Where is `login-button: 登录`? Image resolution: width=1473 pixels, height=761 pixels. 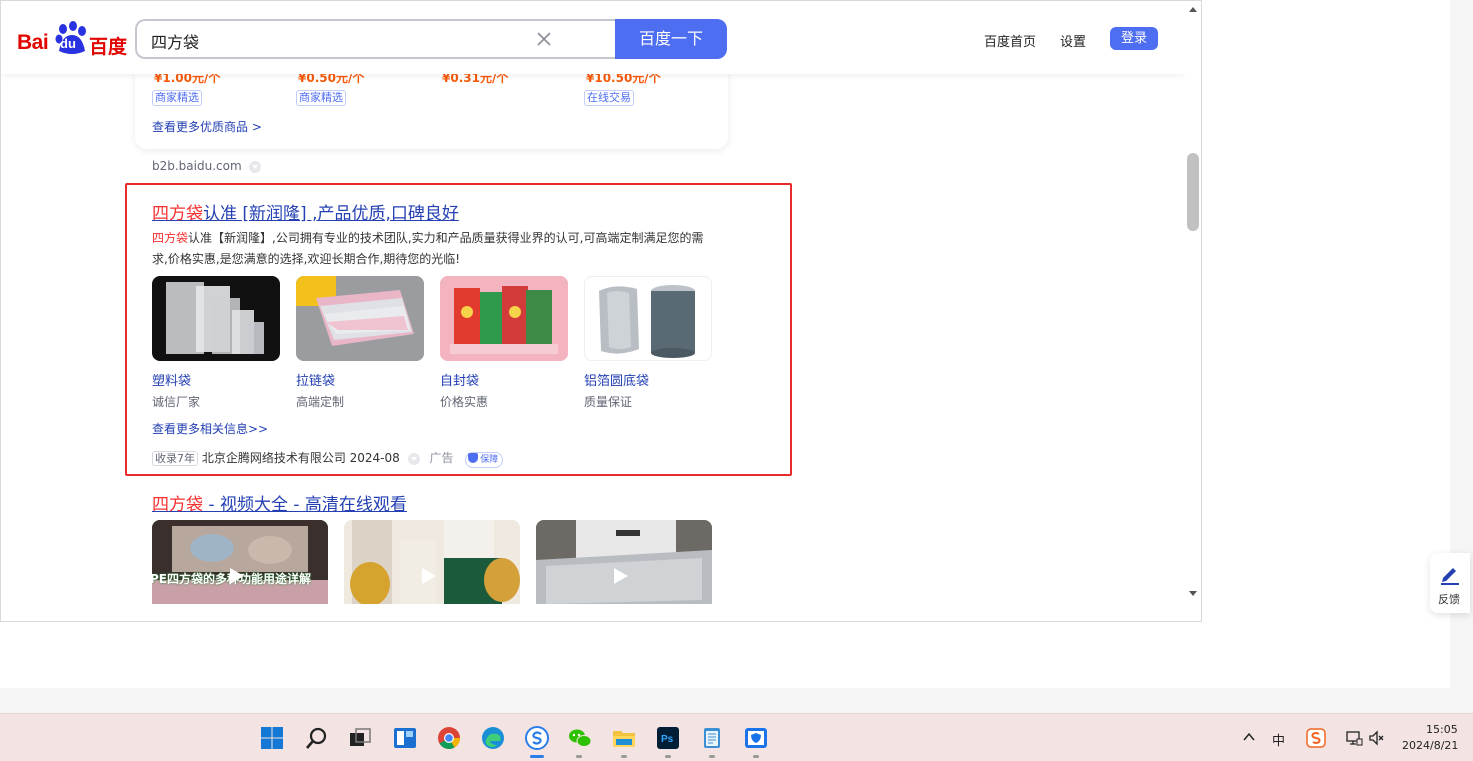
login-button: 登录 is located at coordinates (1134, 38).